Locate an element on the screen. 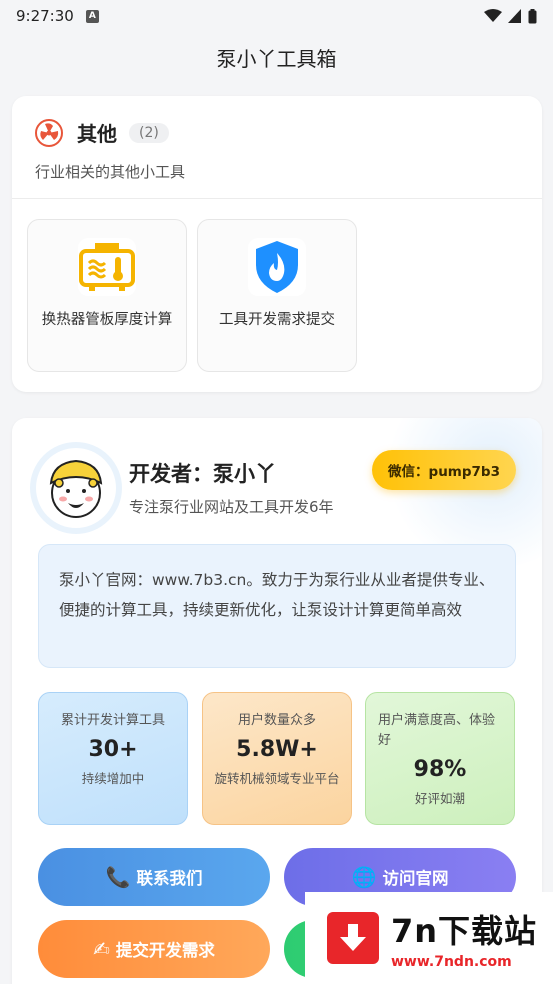  section-description: 行业相关的其他小工具 is located at coordinates (110, 172).